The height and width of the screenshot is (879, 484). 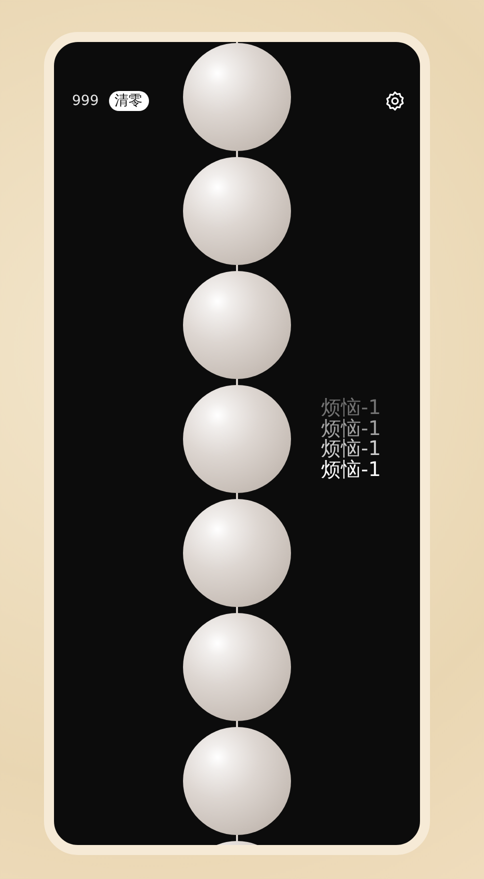 What do you see at coordinates (85, 101) in the screenshot?
I see `bead-count: 999` at bounding box center [85, 101].